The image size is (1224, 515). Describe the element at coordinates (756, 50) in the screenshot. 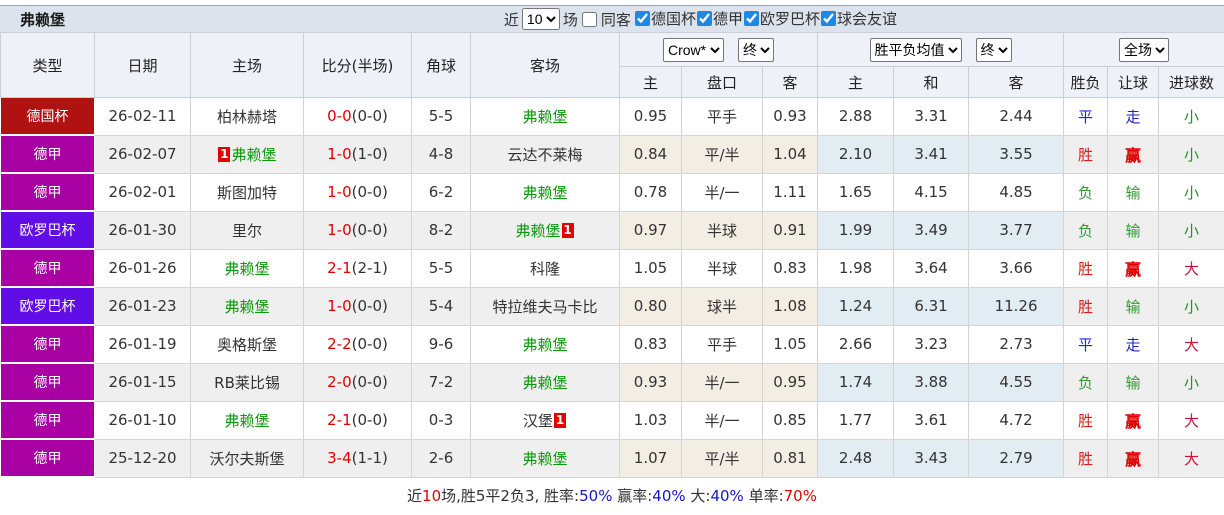

I see `odds-final-select: 终` at that location.